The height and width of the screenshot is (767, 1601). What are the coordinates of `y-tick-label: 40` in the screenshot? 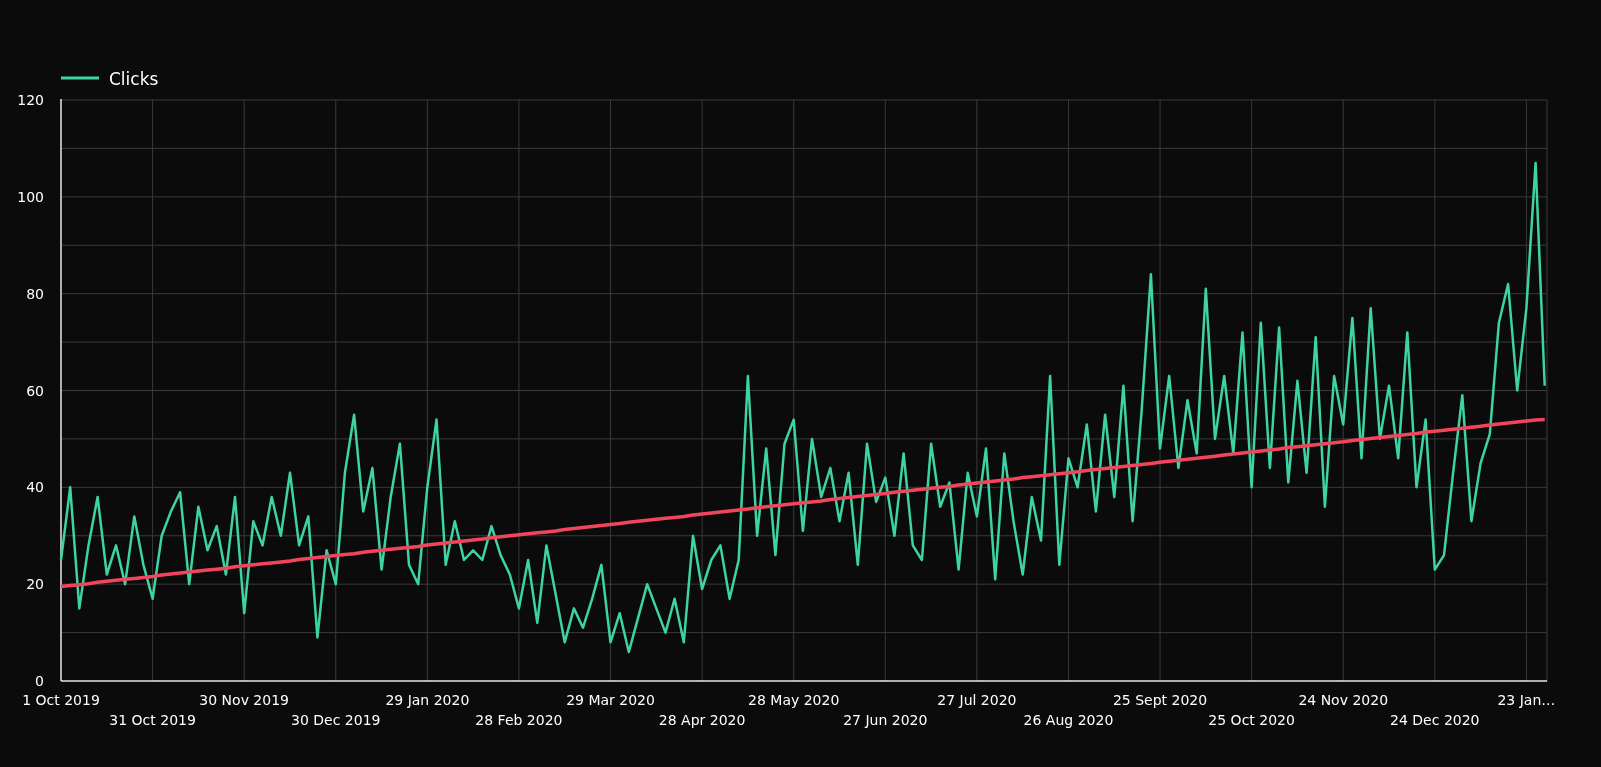 It's located at (35, 487).